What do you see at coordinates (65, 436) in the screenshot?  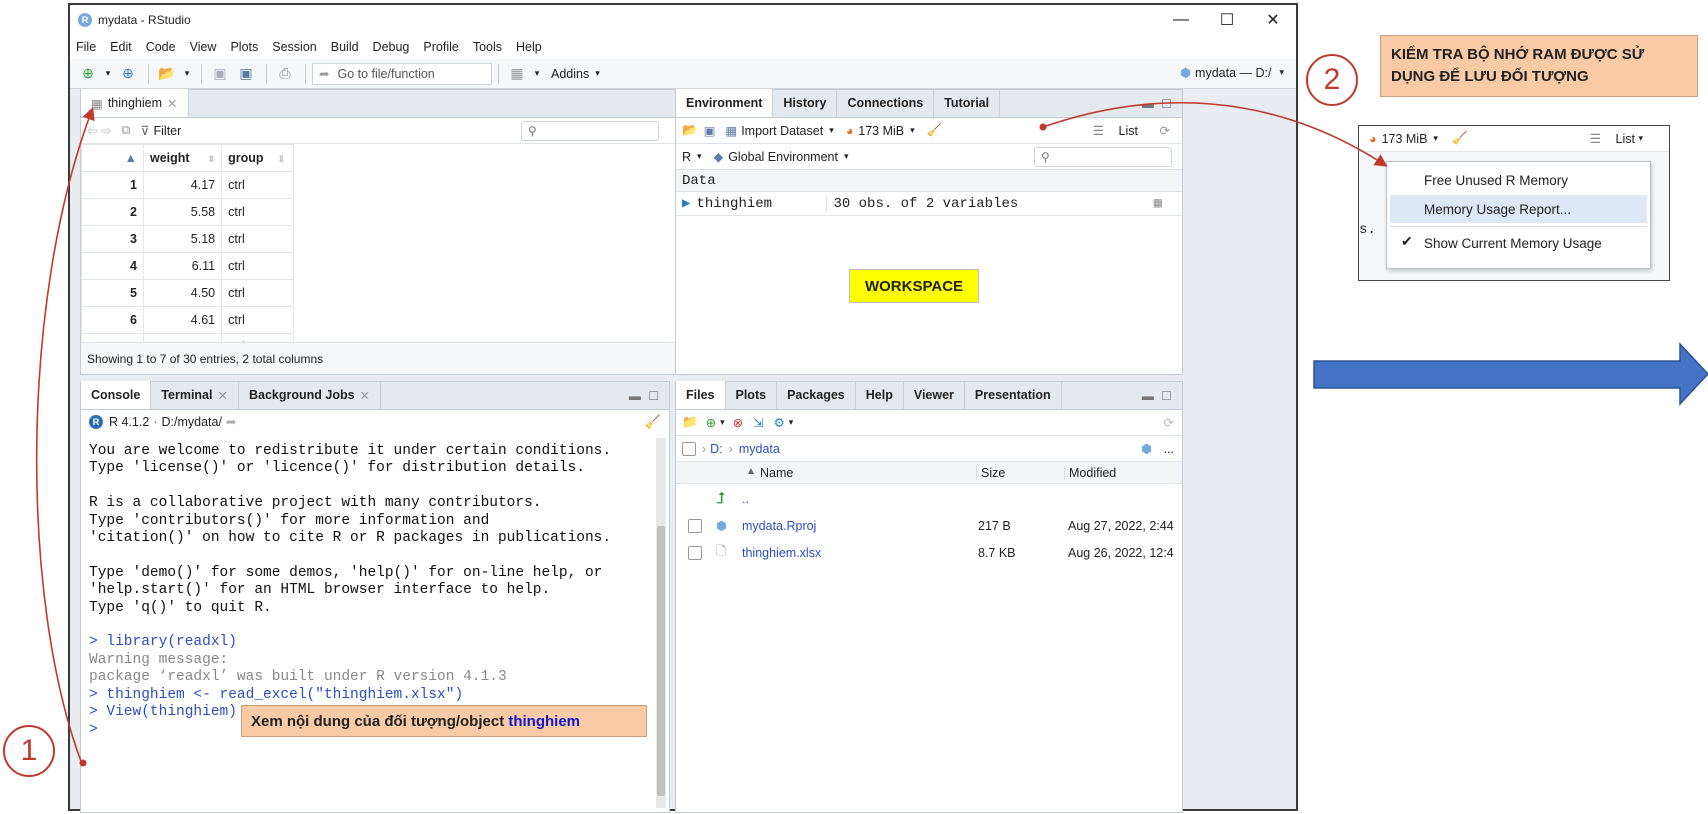 I see `arrow-console-to-viewer` at bounding box center [65, 436].